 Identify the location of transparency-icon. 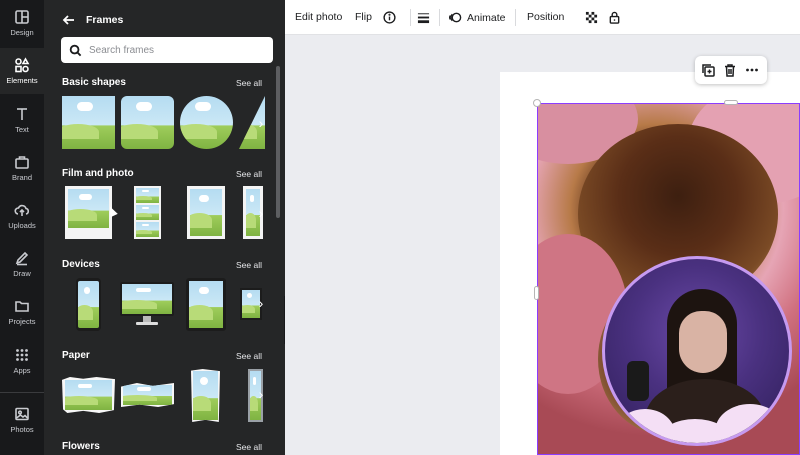
(591, 17).